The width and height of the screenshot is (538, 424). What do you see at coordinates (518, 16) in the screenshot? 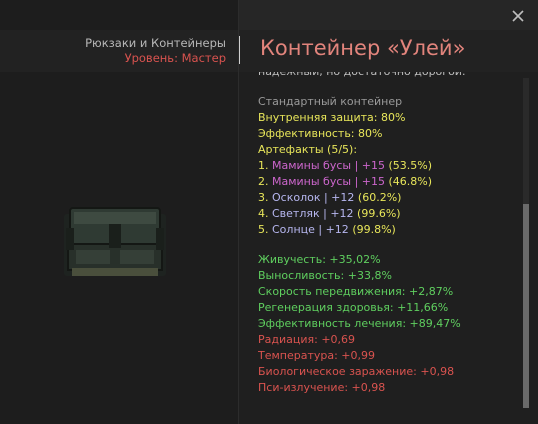
I see `close-icon` at bounding box center [518, 16].